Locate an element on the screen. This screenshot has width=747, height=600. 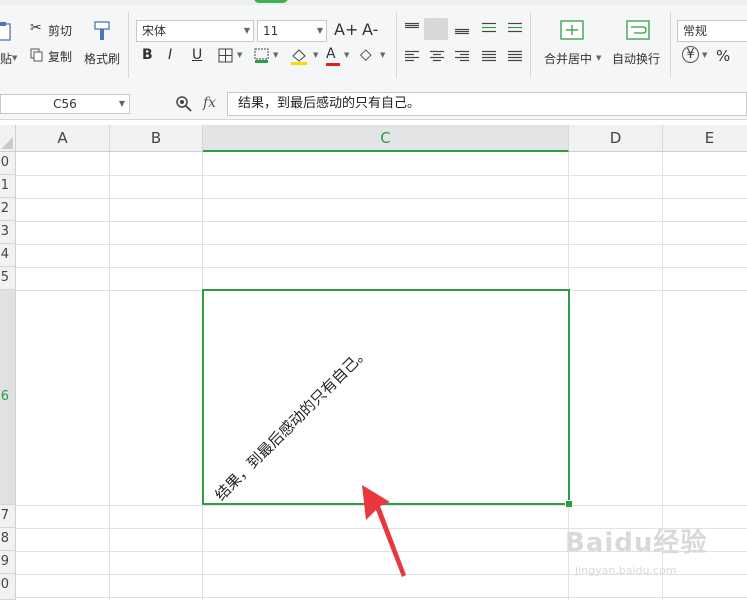
column-header-c: C is located at coordinates (386, 138).